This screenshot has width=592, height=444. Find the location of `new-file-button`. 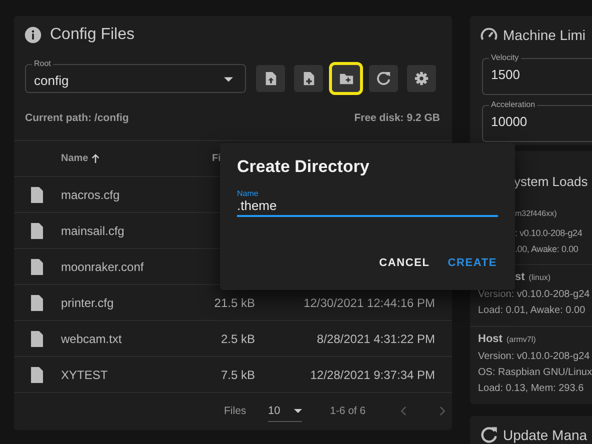

new-file-button is located at coordinates (308, 78).